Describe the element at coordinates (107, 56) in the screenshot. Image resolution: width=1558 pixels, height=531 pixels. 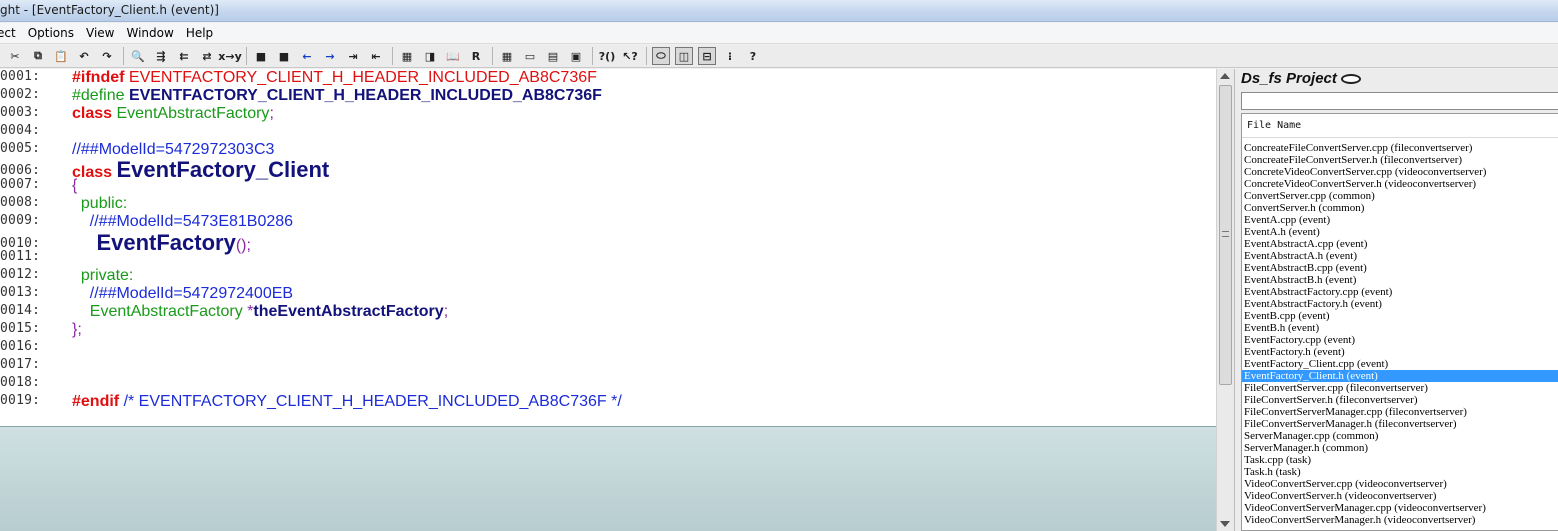
I see `redo-icon: ↷` at that location.